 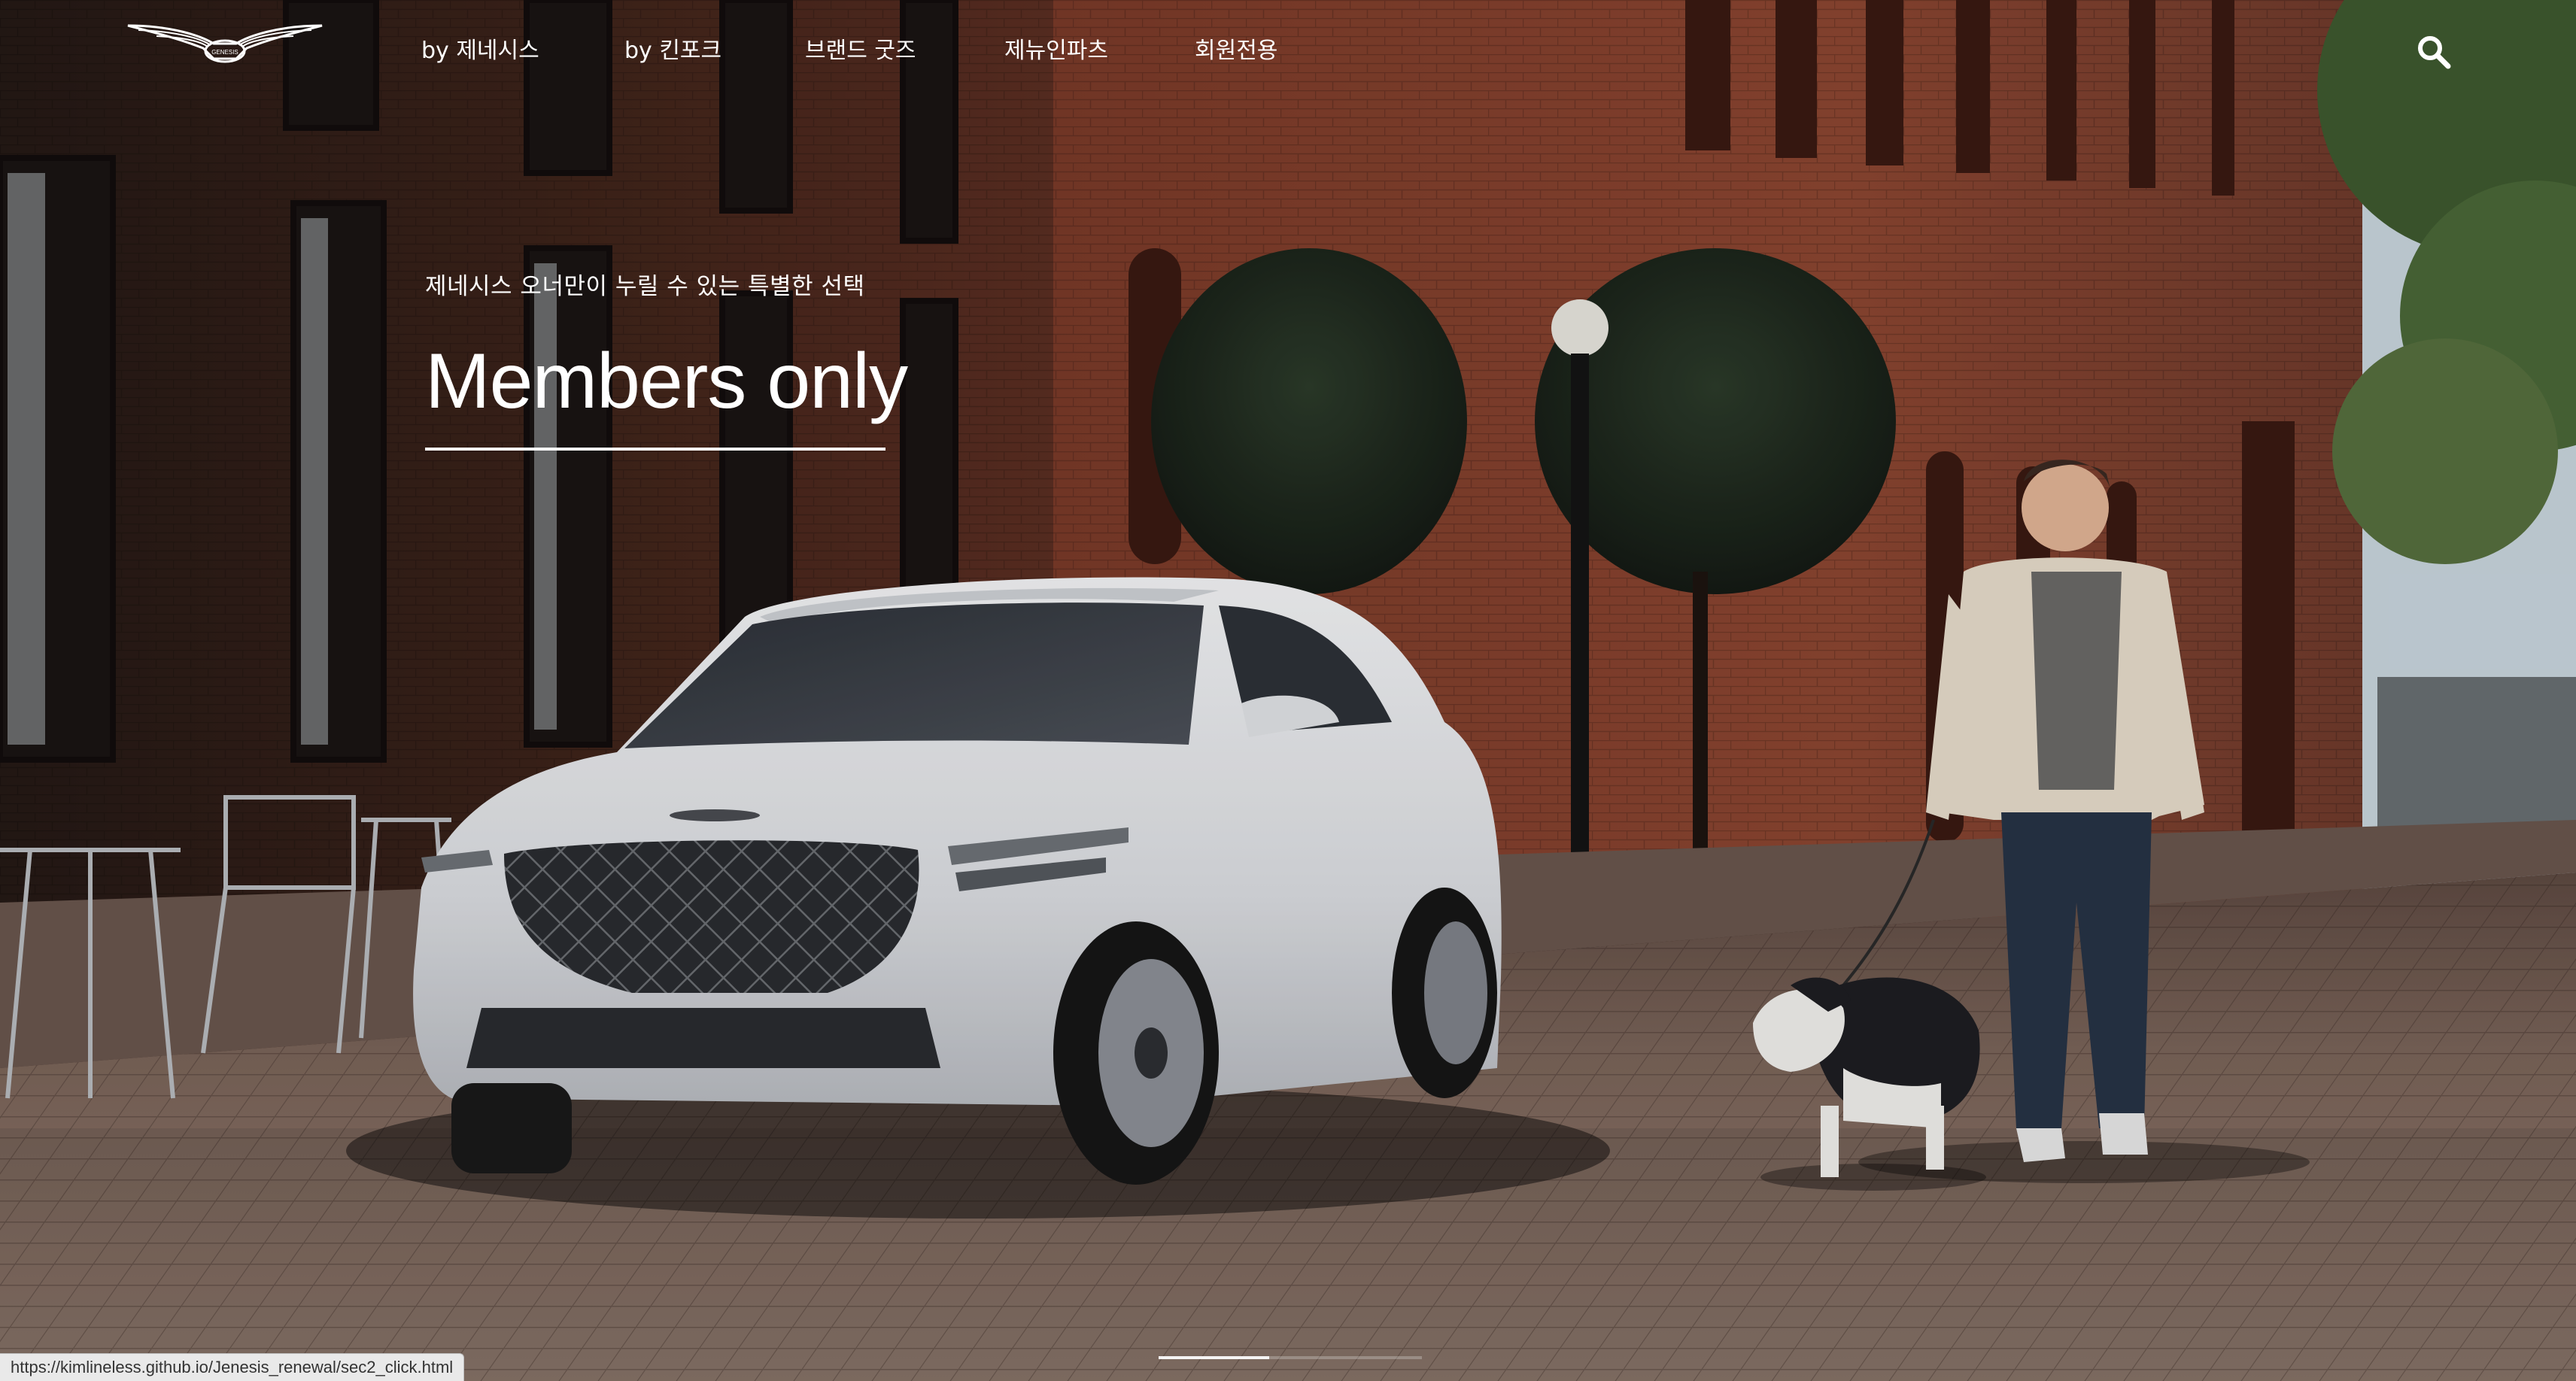 What do you see at coordinates (667, 381) in the screenshot?
I see `hero-title: Members only` at bounding box center [667, 381].